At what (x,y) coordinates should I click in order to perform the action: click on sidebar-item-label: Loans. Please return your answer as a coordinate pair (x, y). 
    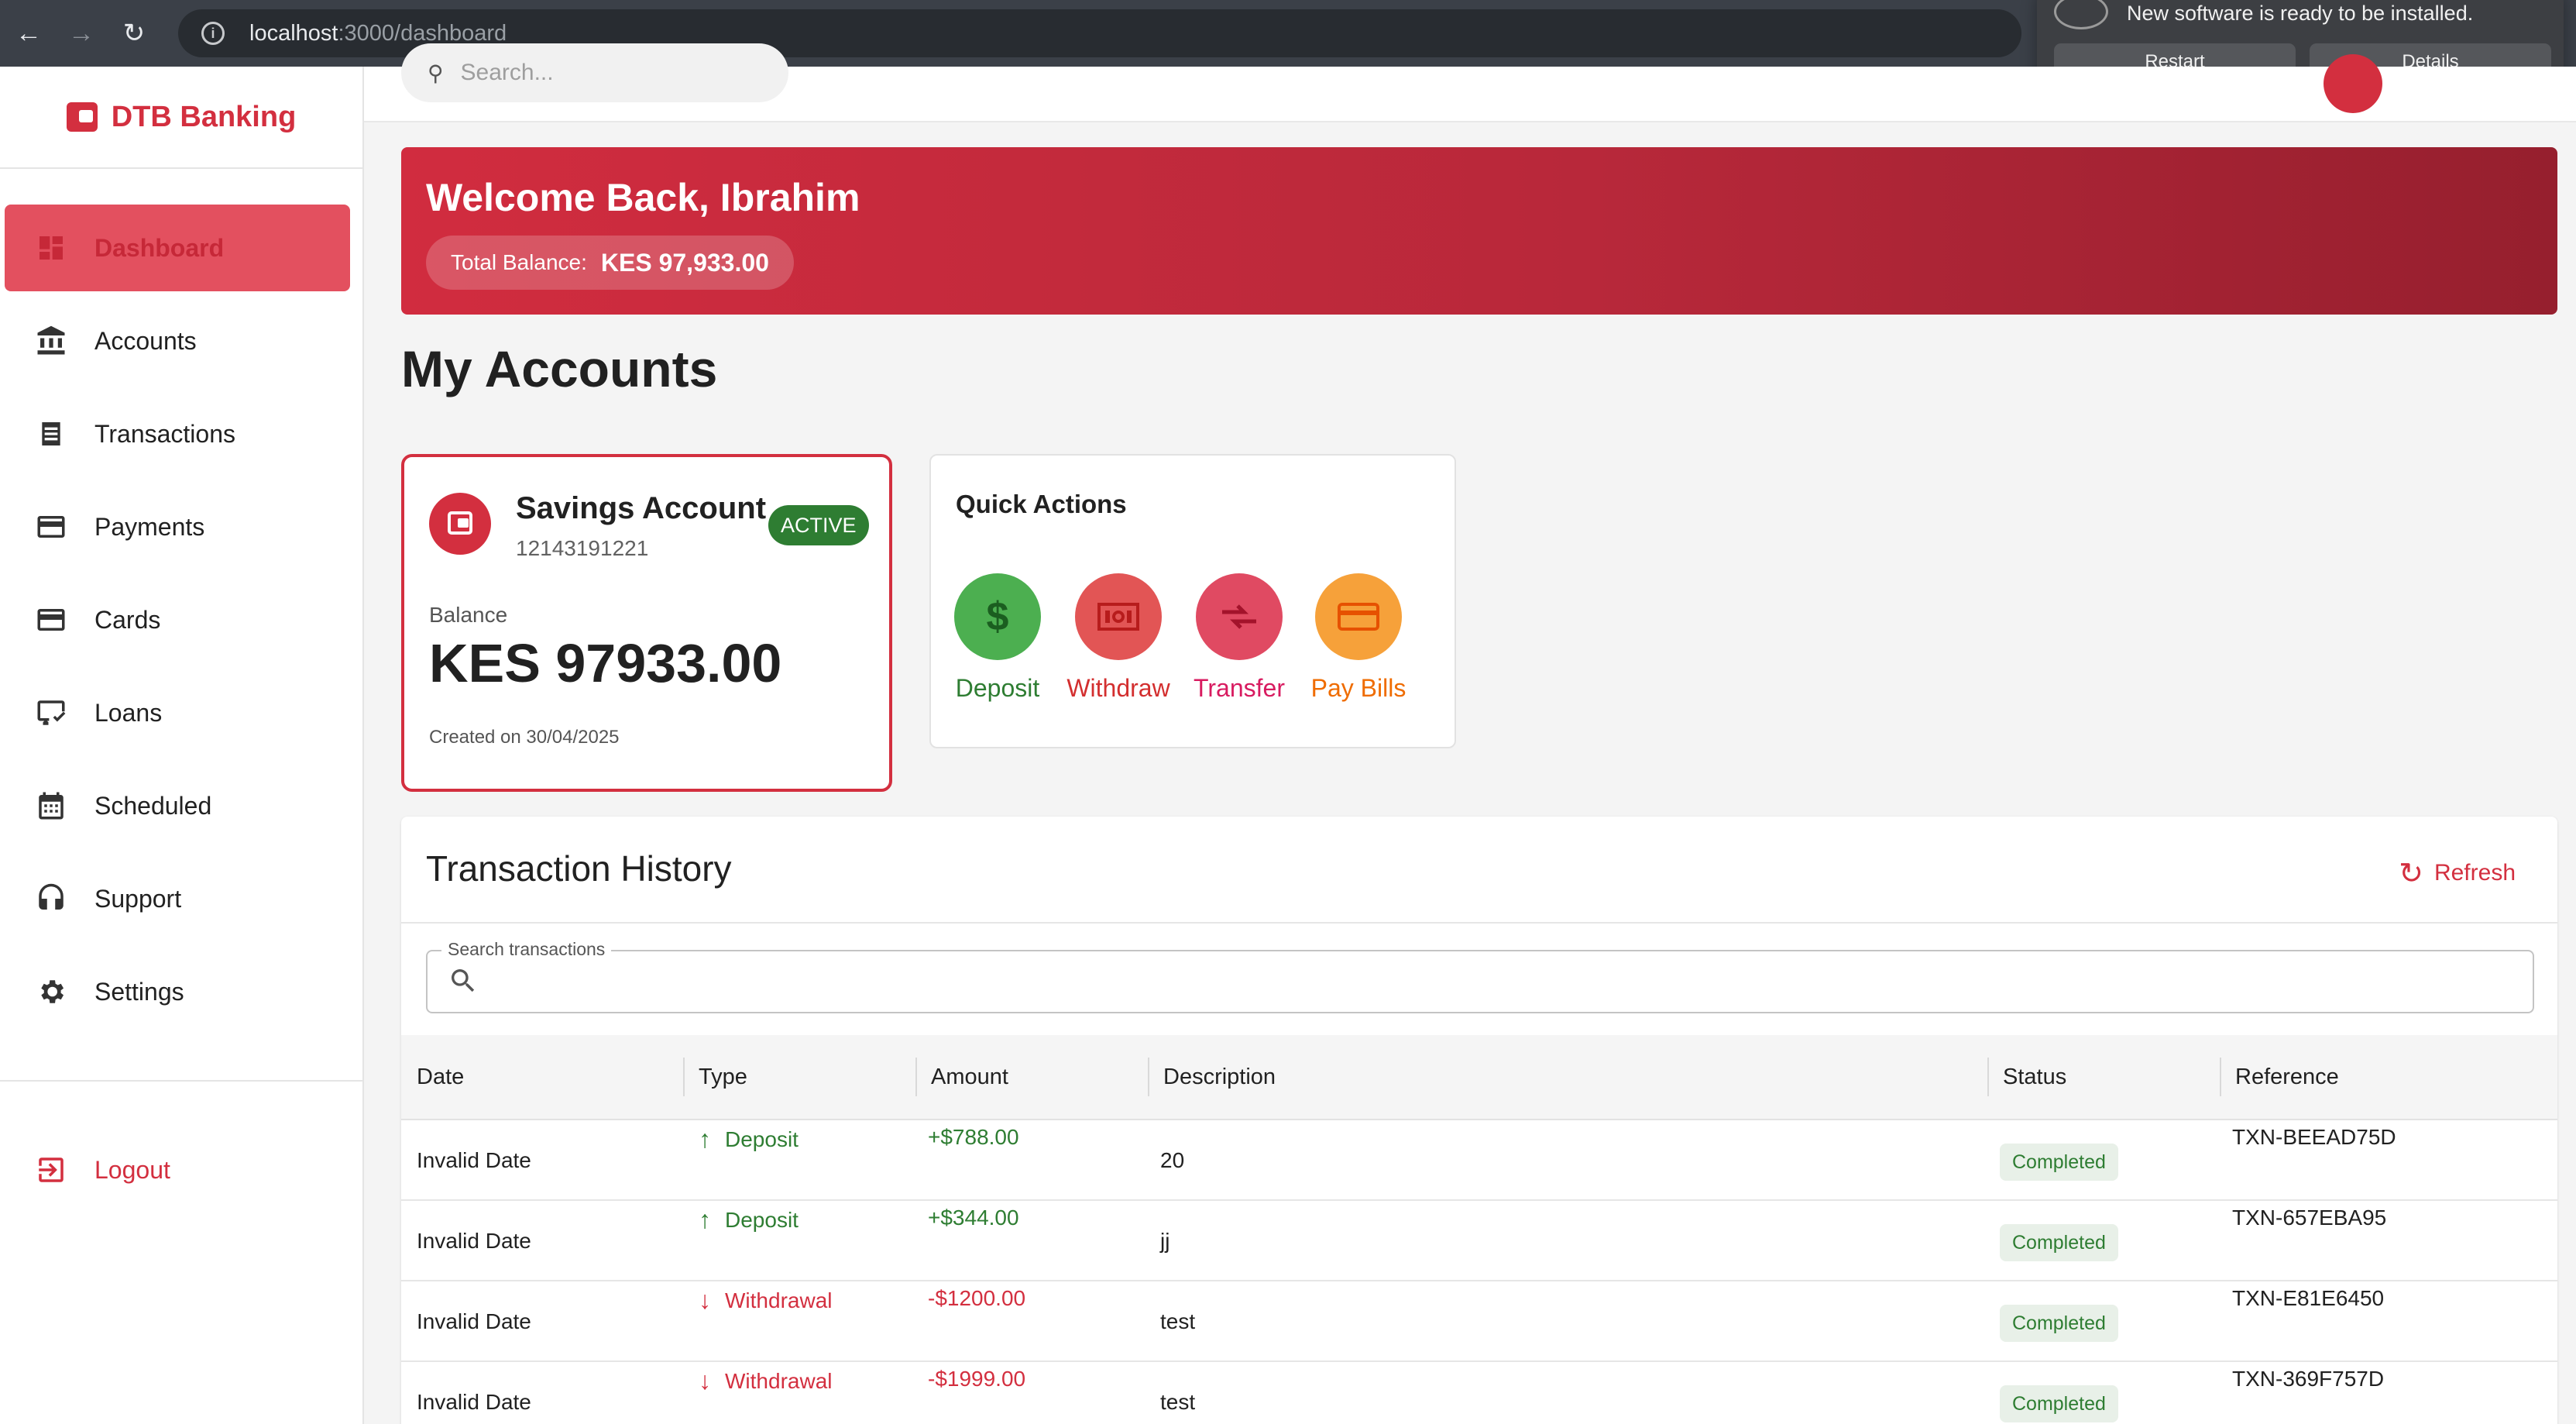
    Looking at the image, I should click on (128, 712).